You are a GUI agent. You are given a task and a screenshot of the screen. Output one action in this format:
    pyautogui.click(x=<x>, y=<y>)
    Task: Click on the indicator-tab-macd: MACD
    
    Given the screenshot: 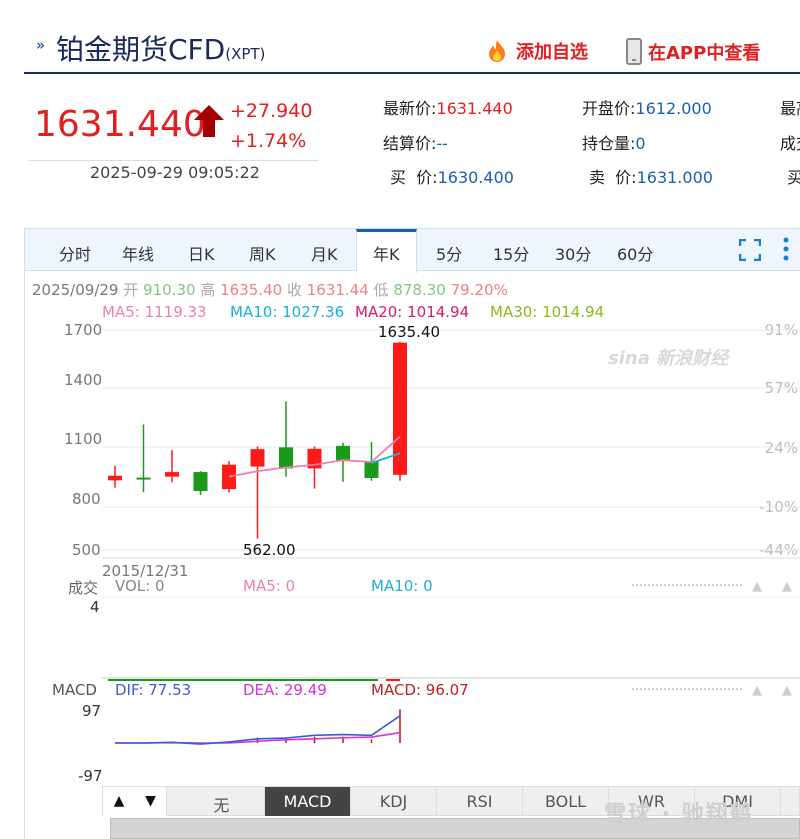 What is the action you would take?
    pyautogui.click(x=308, y=801)
    